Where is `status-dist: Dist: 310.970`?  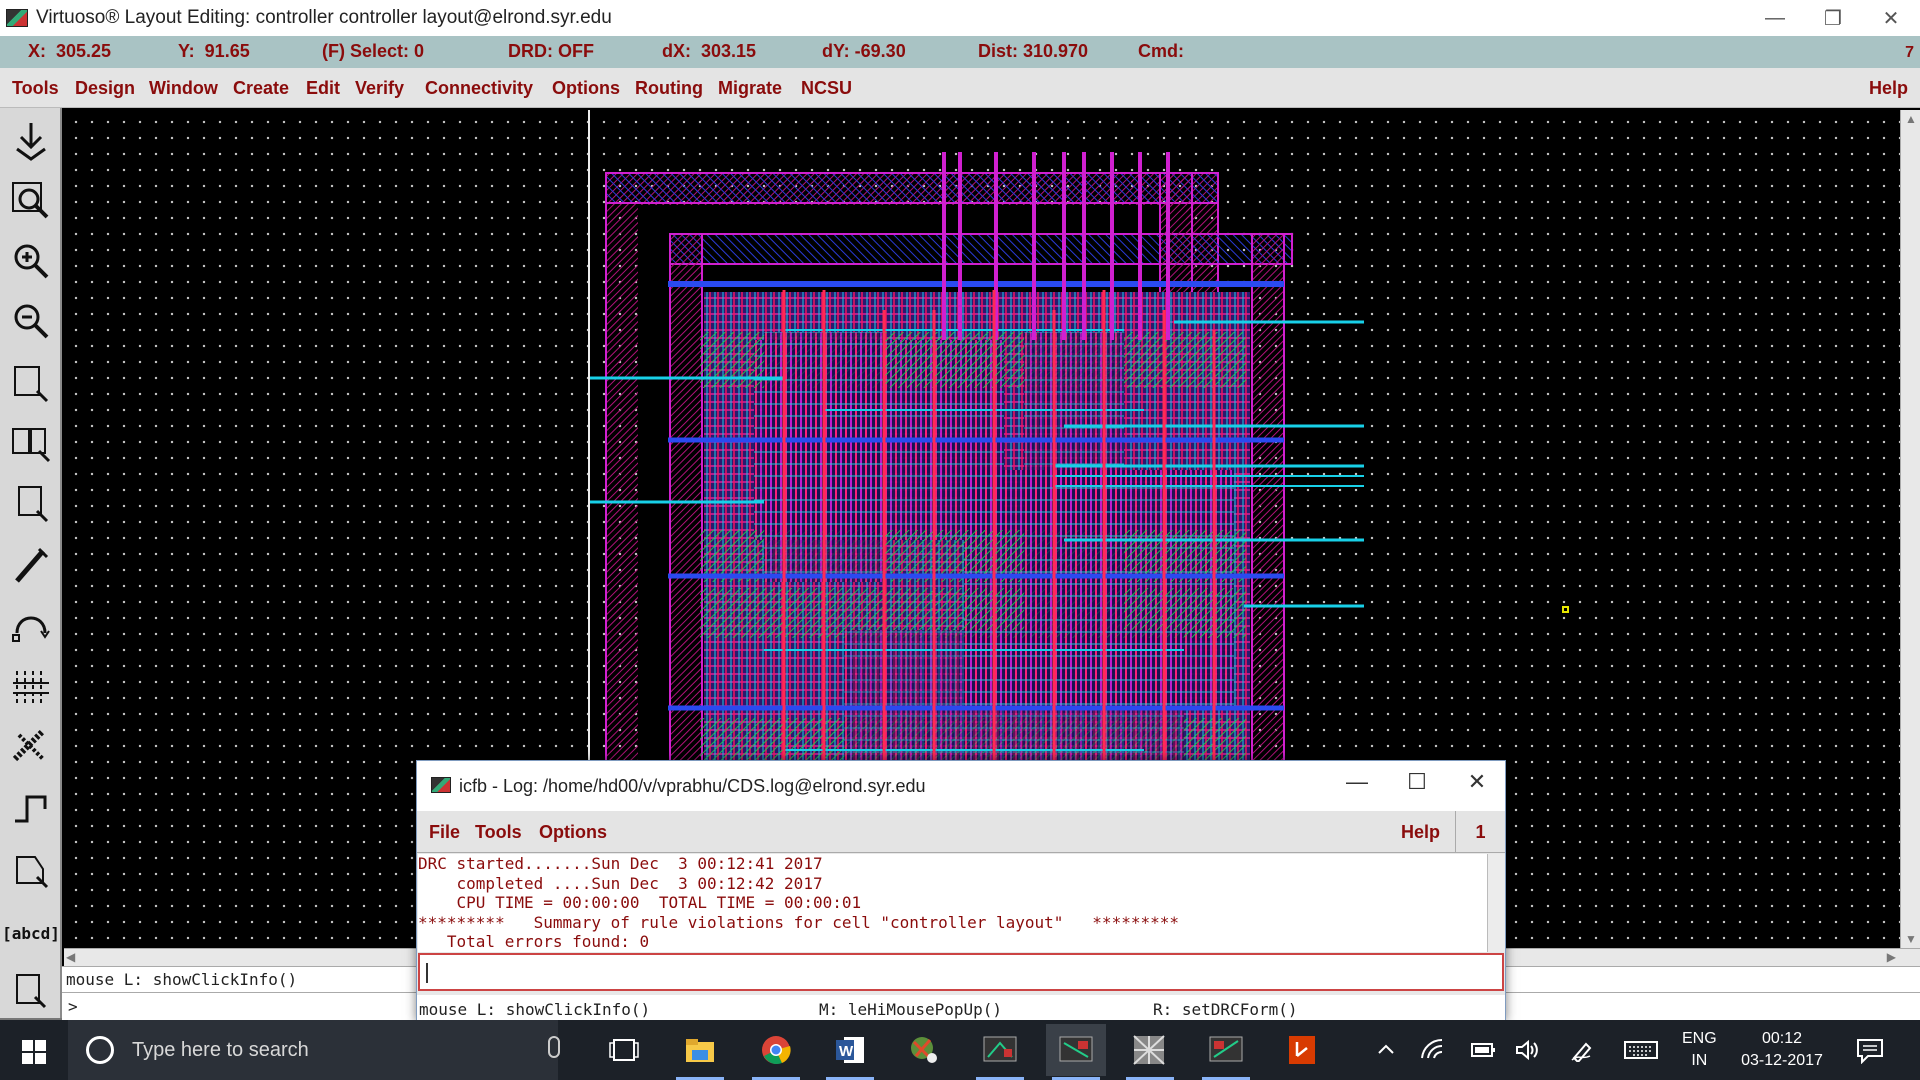 status-dist: Dist: 310.970 is located at coordinates (1033, 51).